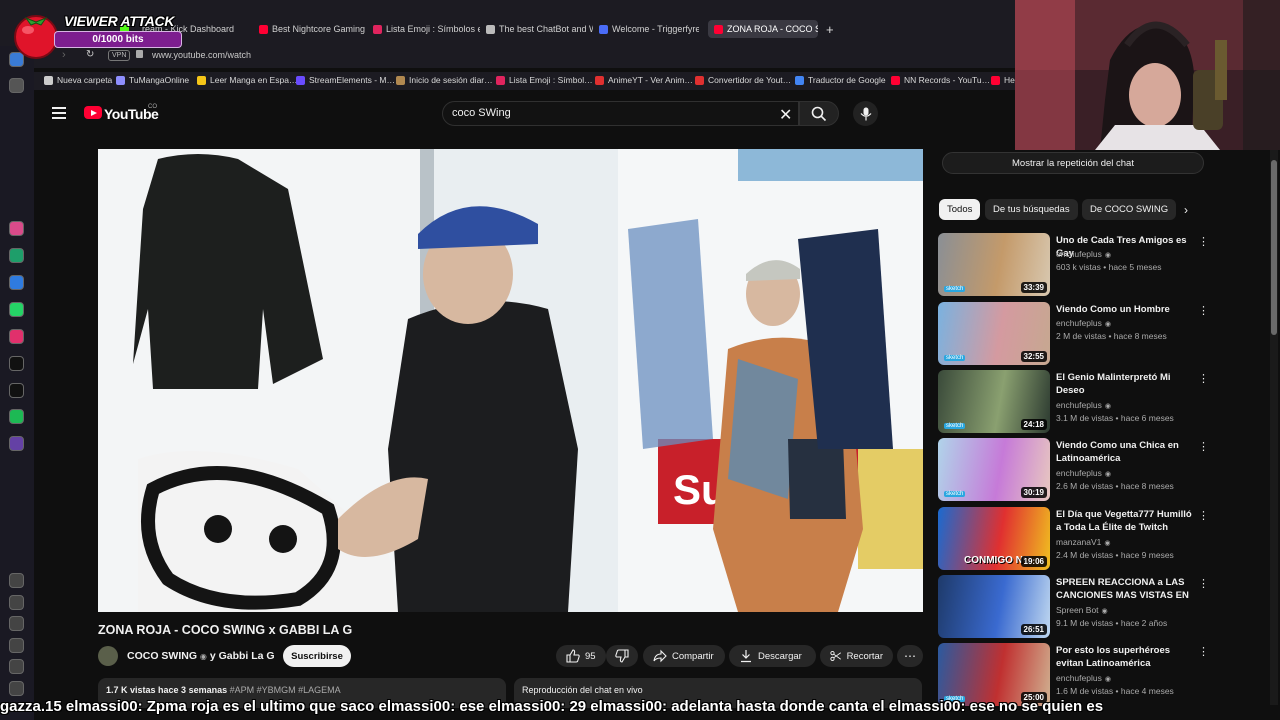 The width and height of the screenshot is (1280, 720). I want to click on download-button: Descargar, so click(772, 656).